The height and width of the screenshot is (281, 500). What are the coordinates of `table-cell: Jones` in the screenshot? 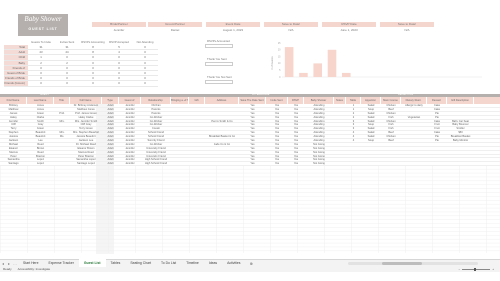 It's located at (40, 105).